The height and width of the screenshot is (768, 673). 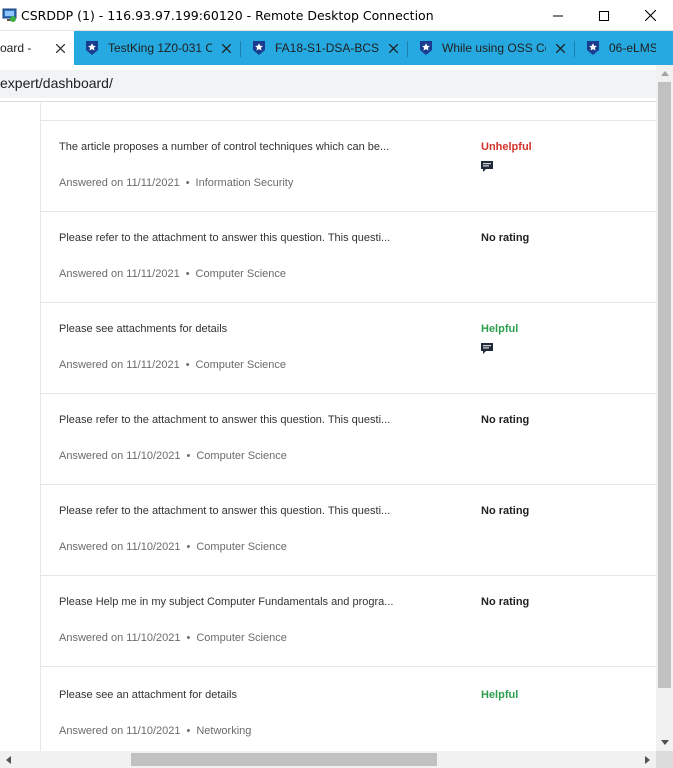 I want to click on maximize-icon, so click(x=604, y=15).